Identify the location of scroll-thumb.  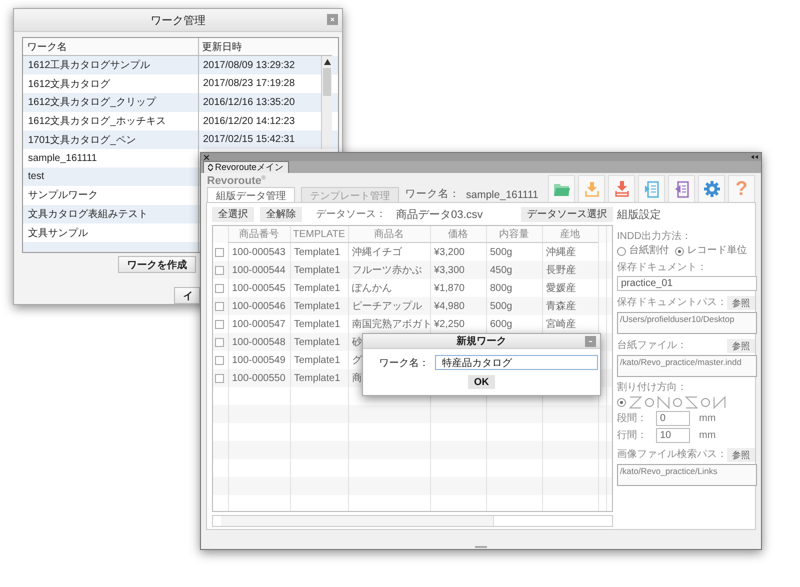
(327, 82).